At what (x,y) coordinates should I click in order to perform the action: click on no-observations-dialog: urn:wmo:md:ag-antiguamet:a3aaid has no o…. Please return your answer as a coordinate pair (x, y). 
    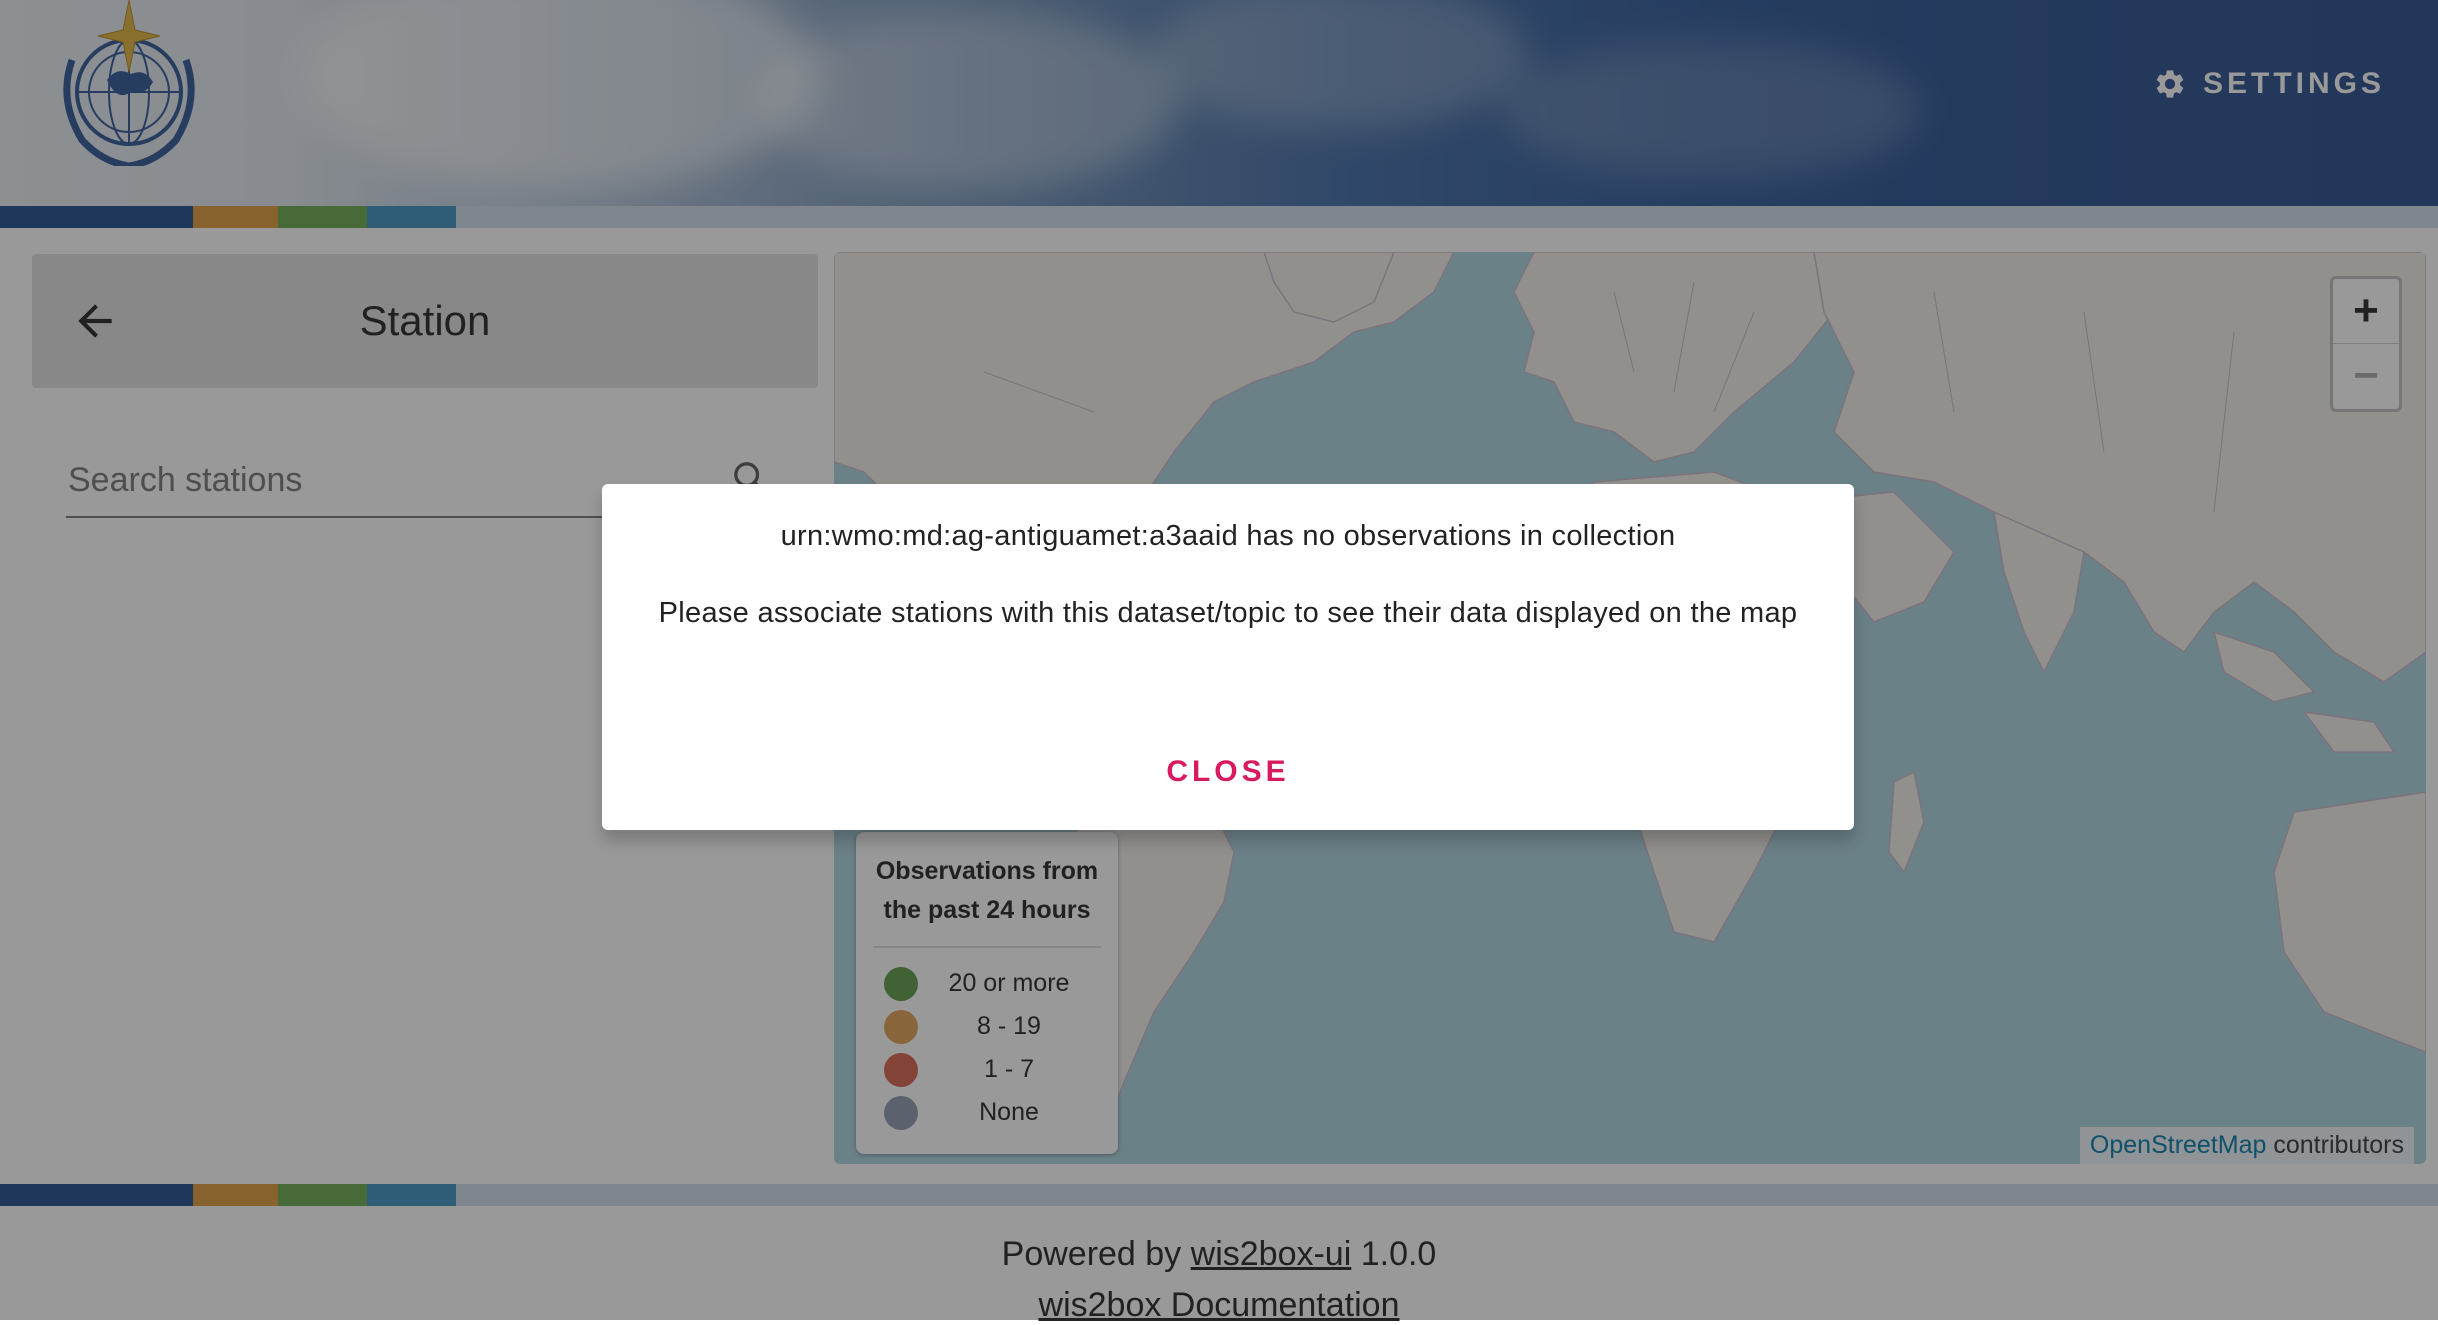
    Looking at the image, I should click on (1228, 657).